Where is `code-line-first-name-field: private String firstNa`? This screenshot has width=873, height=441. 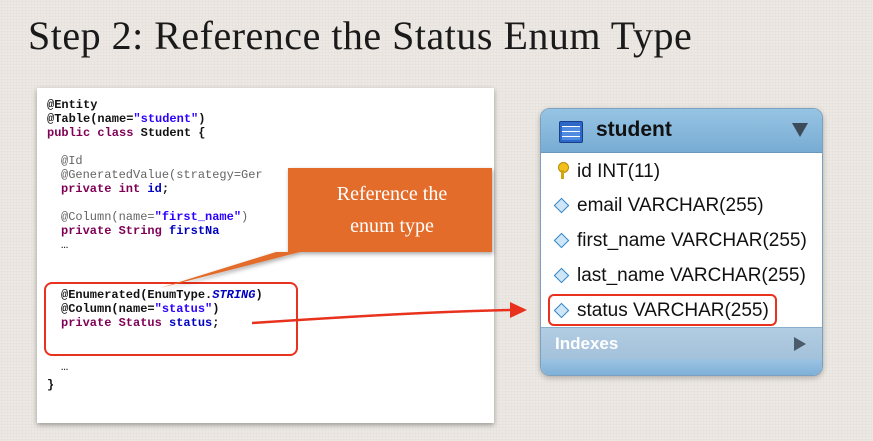 code-line-first-name-field: private String firstNa is located at coordinates (133, 231).